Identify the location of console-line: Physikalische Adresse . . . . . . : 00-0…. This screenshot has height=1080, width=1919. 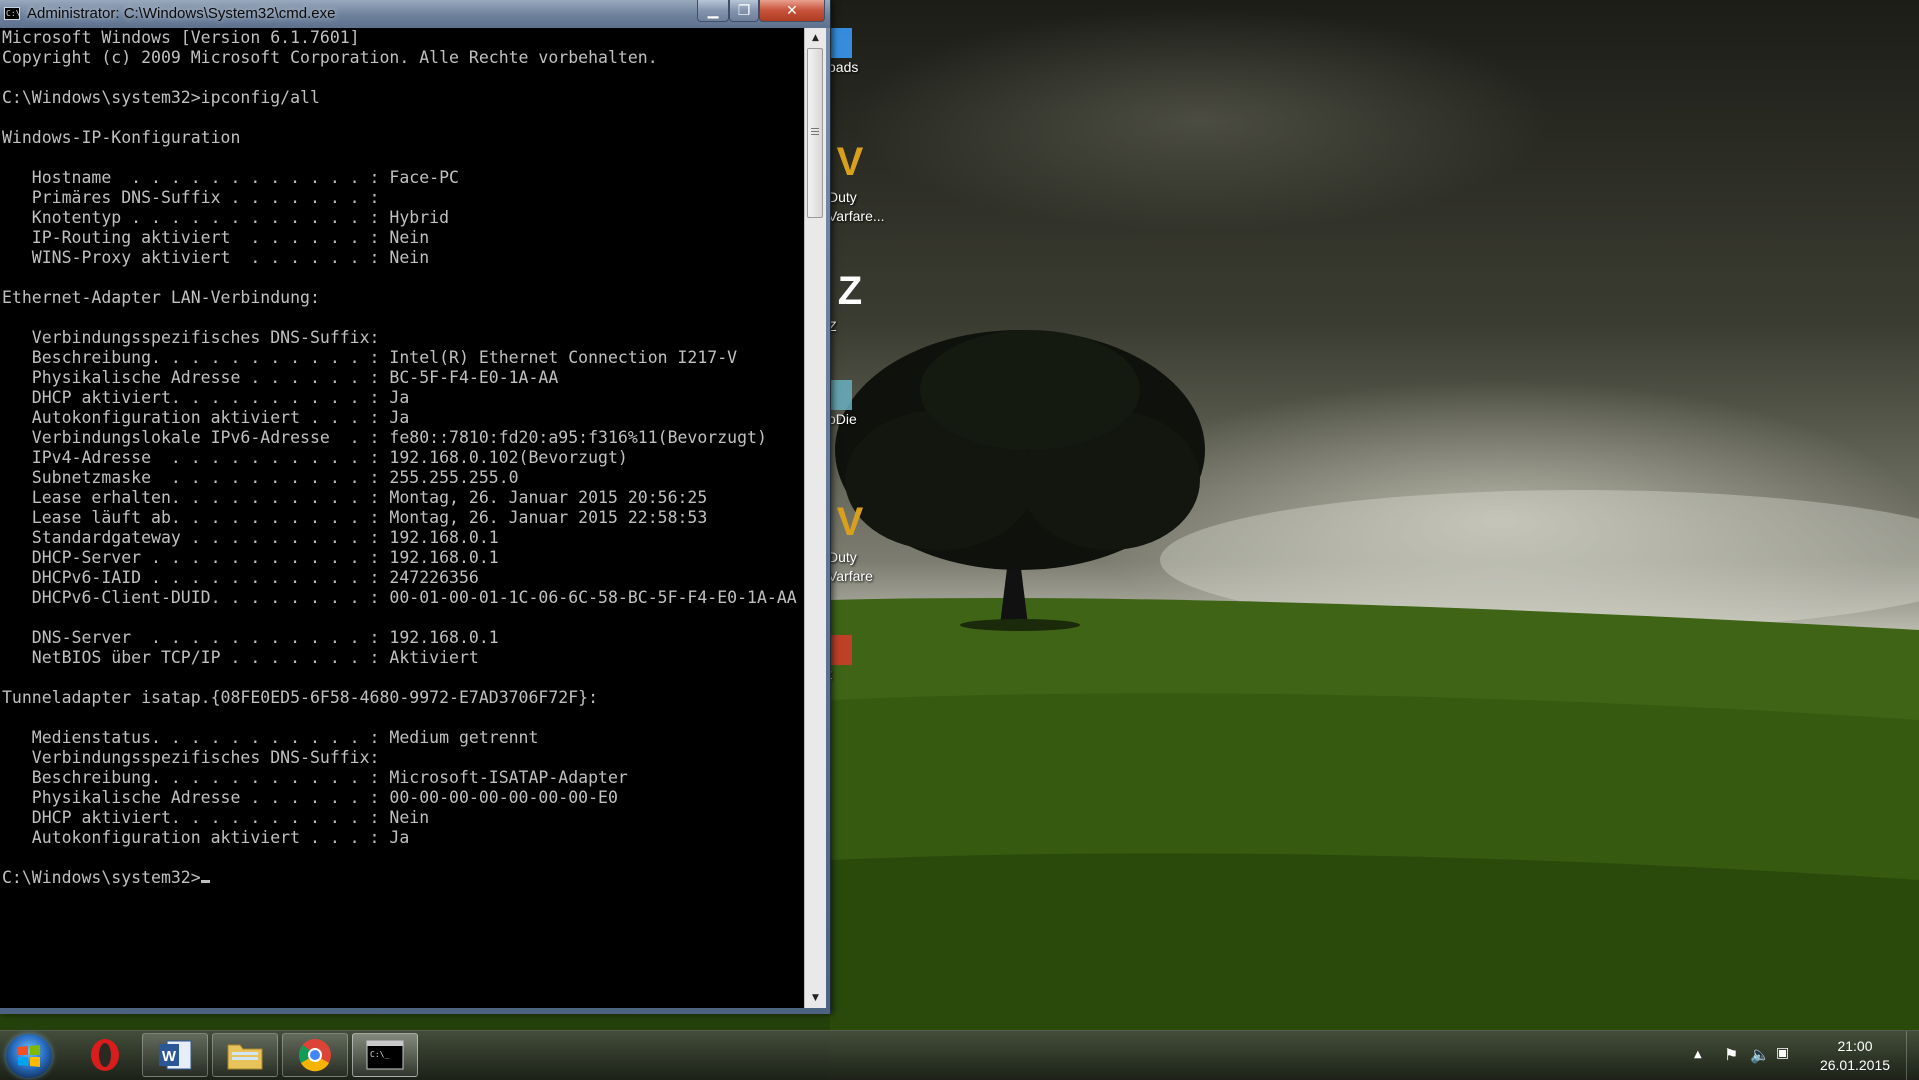
(310, 797).